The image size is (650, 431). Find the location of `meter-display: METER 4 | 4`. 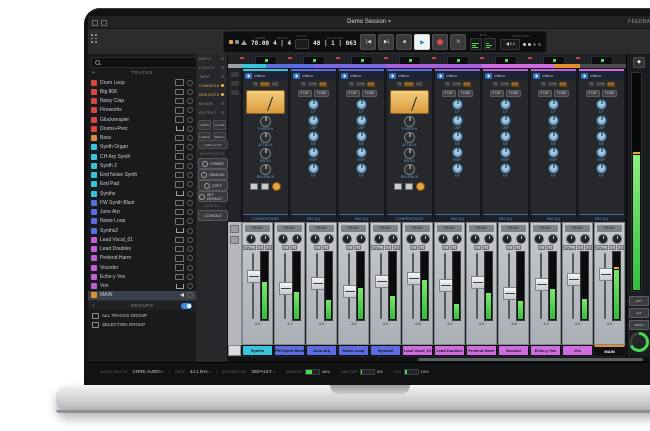

meter-display: METER 4 | 4 is located at coordinates (282, 42).